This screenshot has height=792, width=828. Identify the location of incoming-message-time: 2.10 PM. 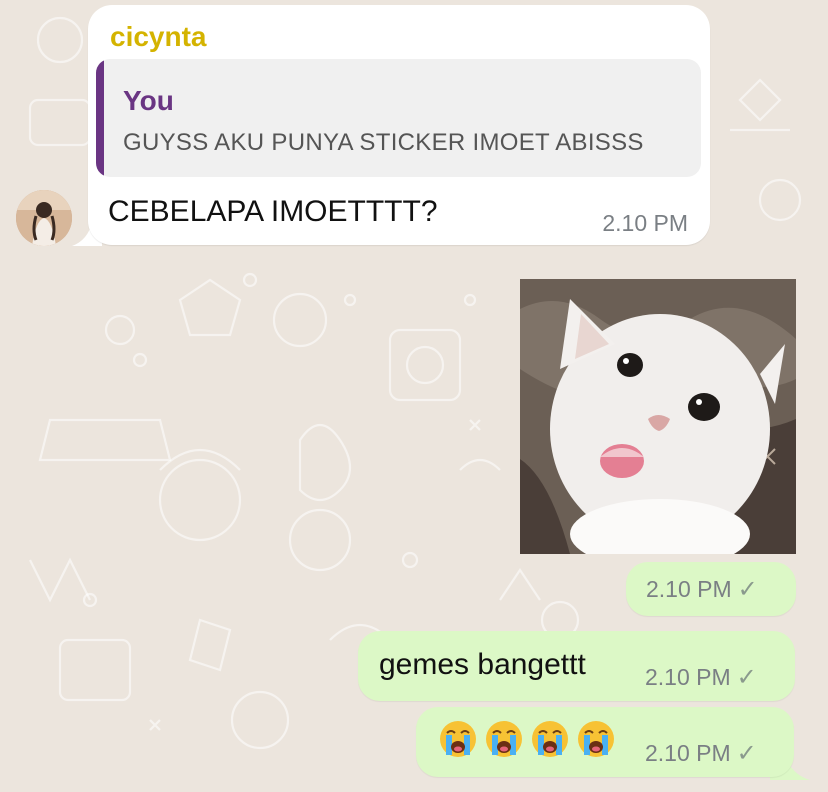
(645, 223).